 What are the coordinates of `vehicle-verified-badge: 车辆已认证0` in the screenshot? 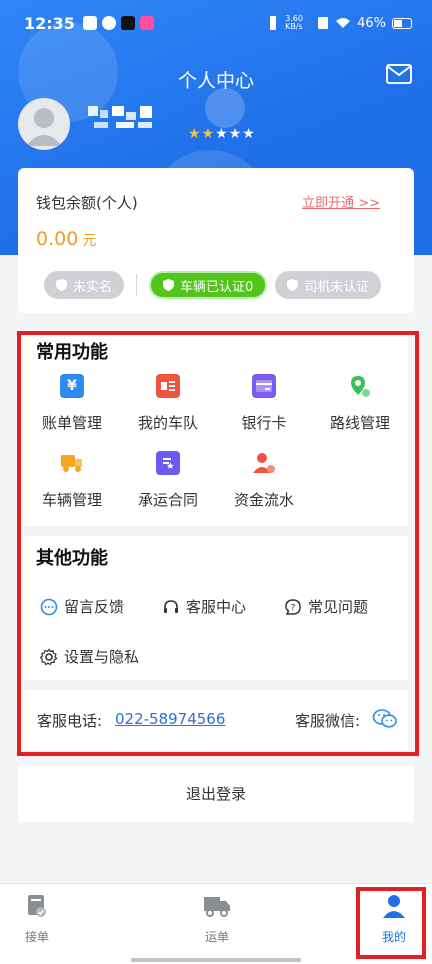 It's located at (208, 285).